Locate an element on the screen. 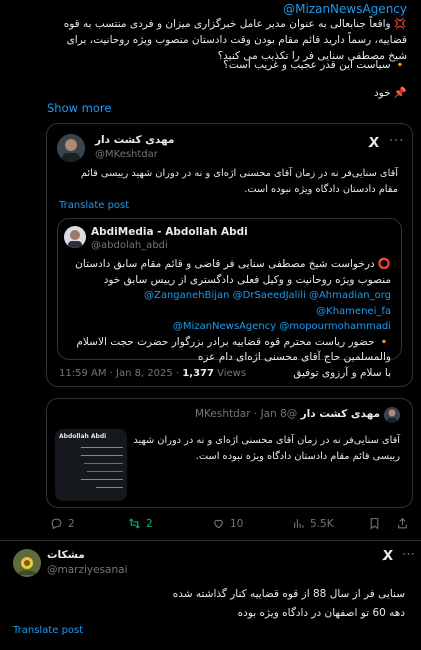 The height and width of the screenshot is (650, 421). tweet-actions: 2 2 10 5.5K is located at coordinates (229, 526).